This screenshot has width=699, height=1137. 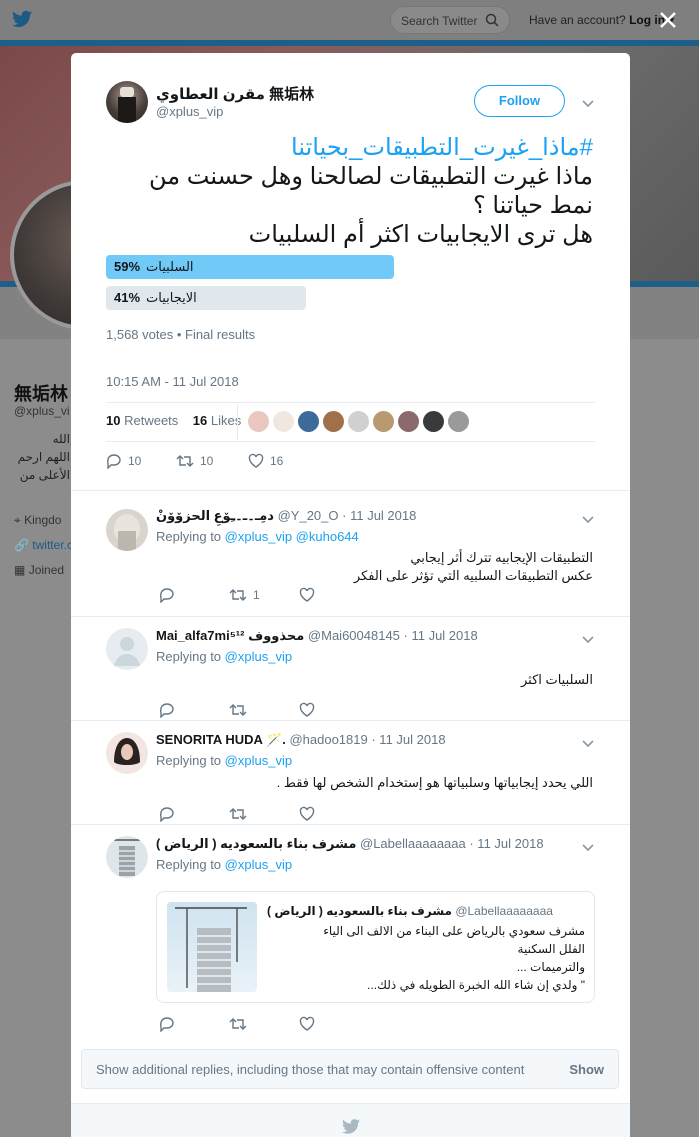 I want to click on retweet-icon, so click(x=238, y=814).